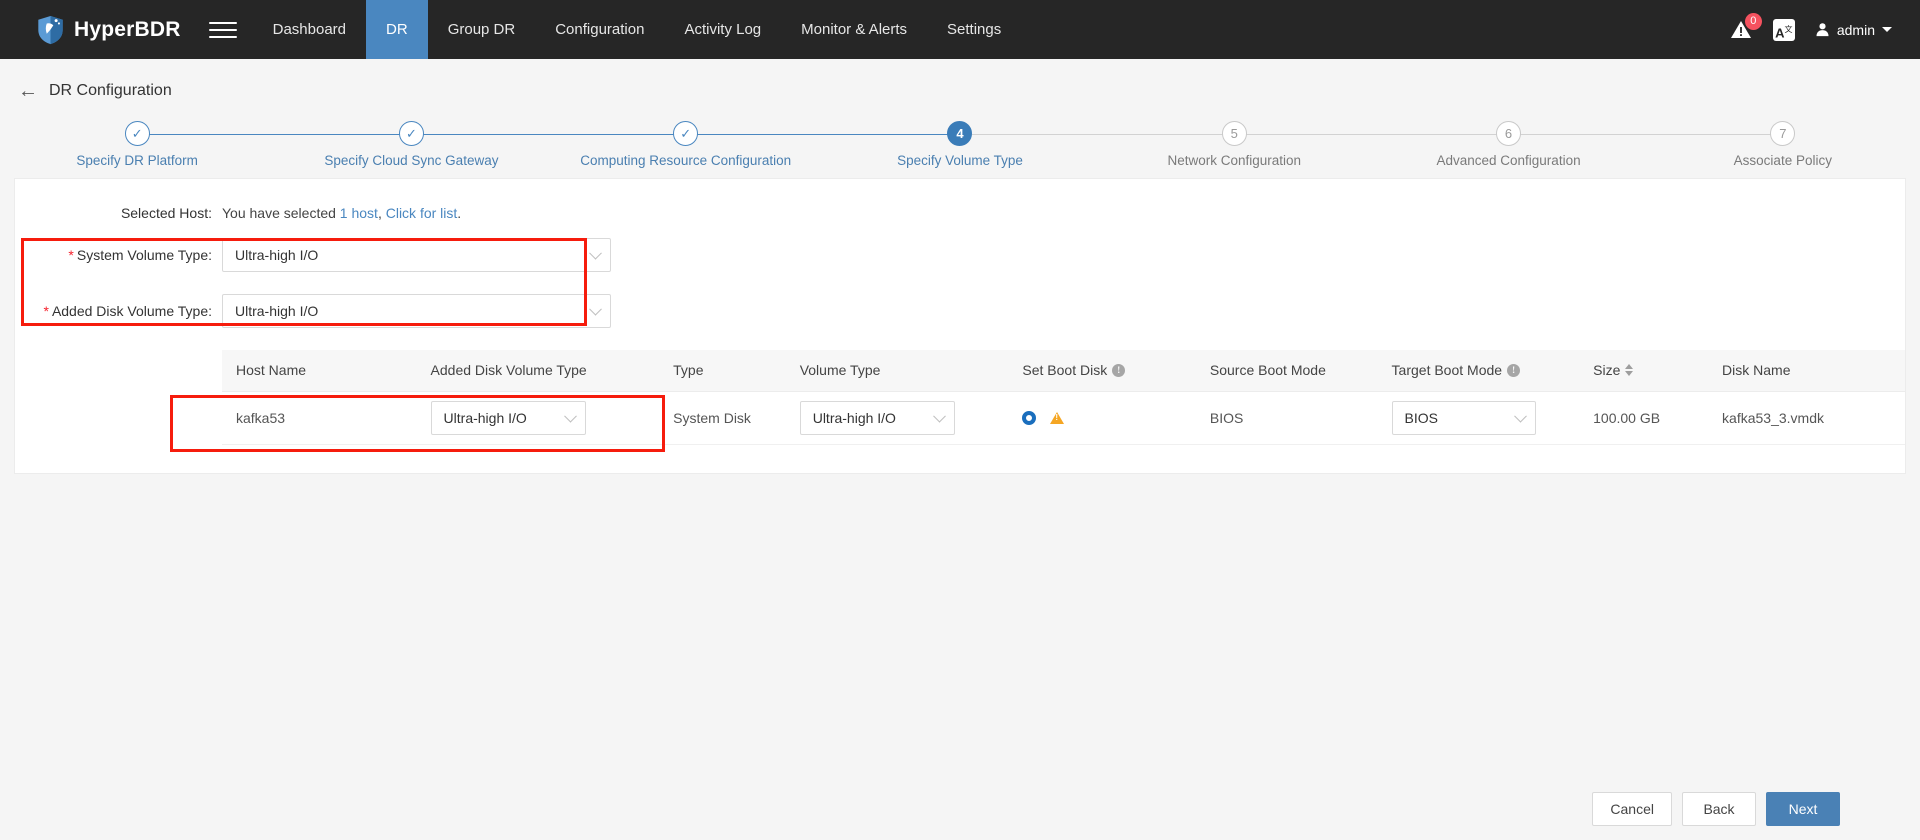 This screenshot has height=840, width=1920. I want to click on step-label-4: Specify Volume Type, so click(960, 160).